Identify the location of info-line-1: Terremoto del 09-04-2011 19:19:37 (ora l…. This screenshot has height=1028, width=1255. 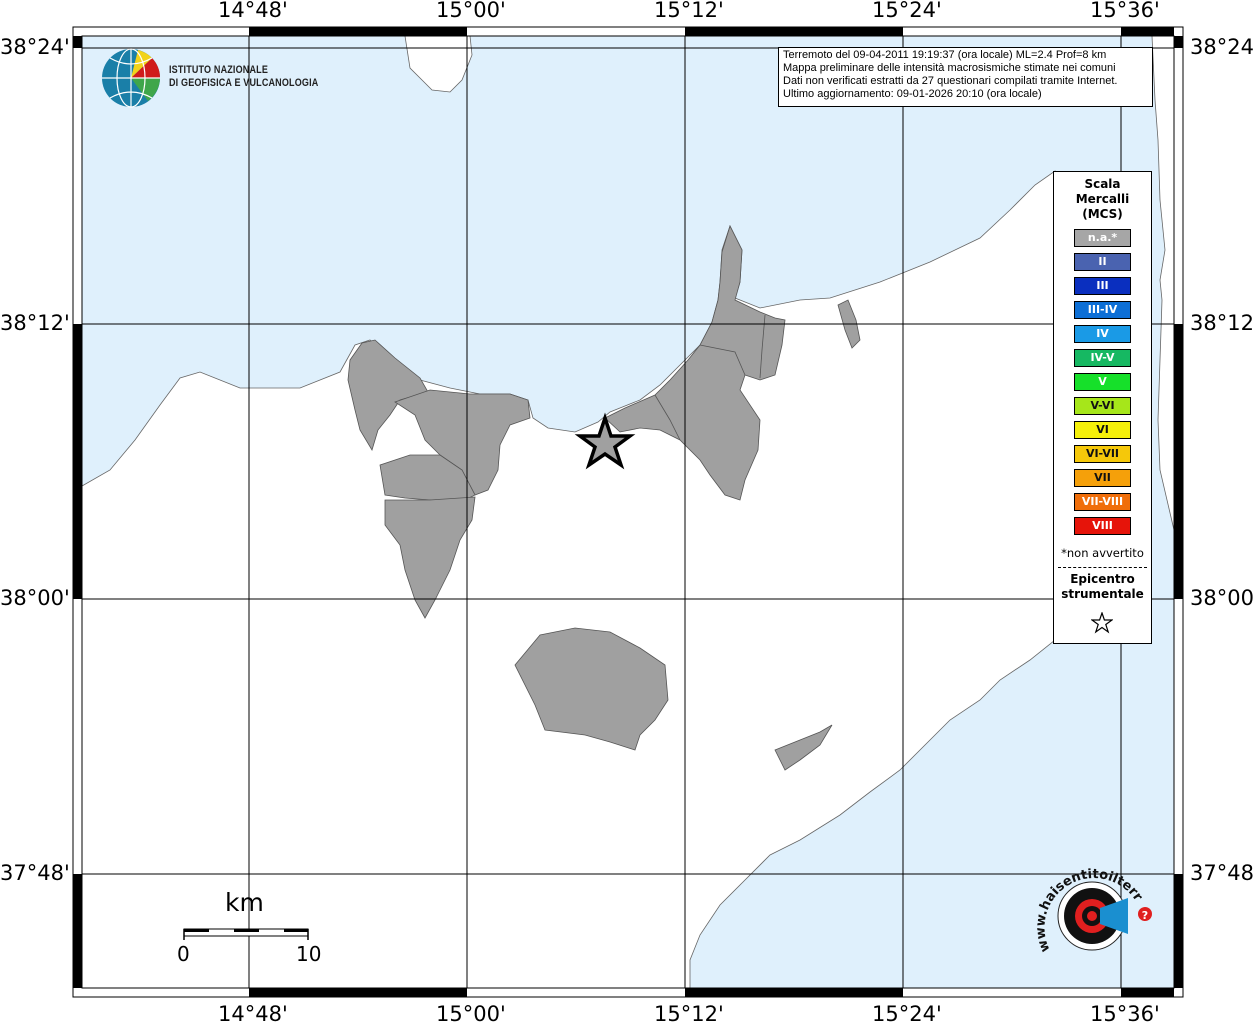
(945, 55).